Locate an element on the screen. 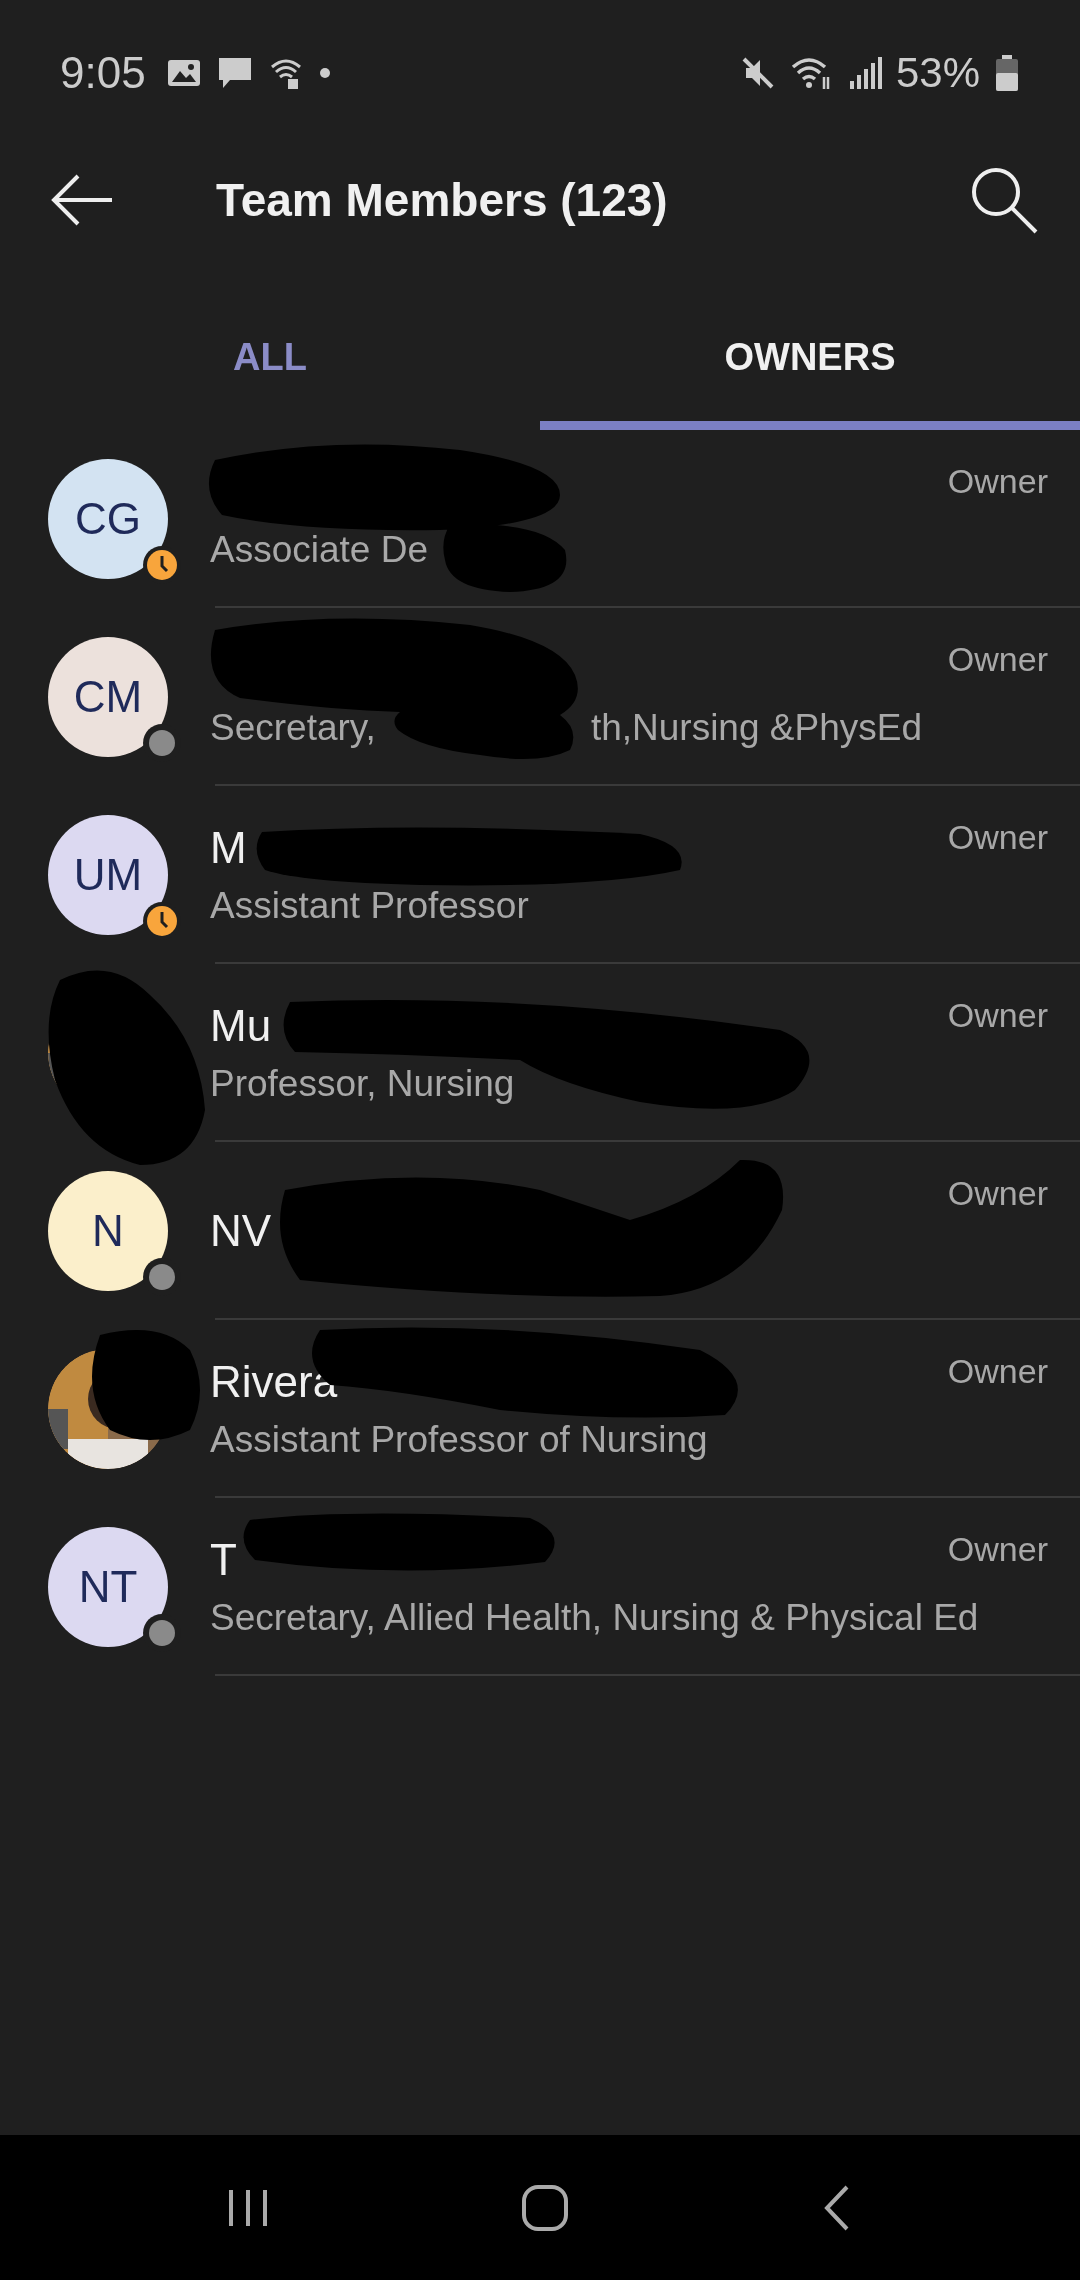 Image resolution: width=1080 pixels, height=2280 pixels. member-name: NV is located at coordinates (241, 1231).